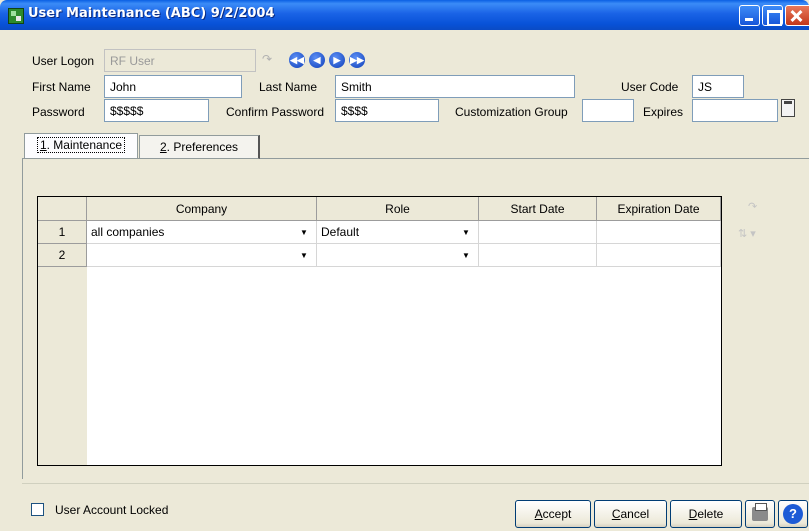 The height and width of the screenshot is (531, 809). Describe the element at coordinates (538, 514) in the screenshot. I see `accept-key: A` at that location.